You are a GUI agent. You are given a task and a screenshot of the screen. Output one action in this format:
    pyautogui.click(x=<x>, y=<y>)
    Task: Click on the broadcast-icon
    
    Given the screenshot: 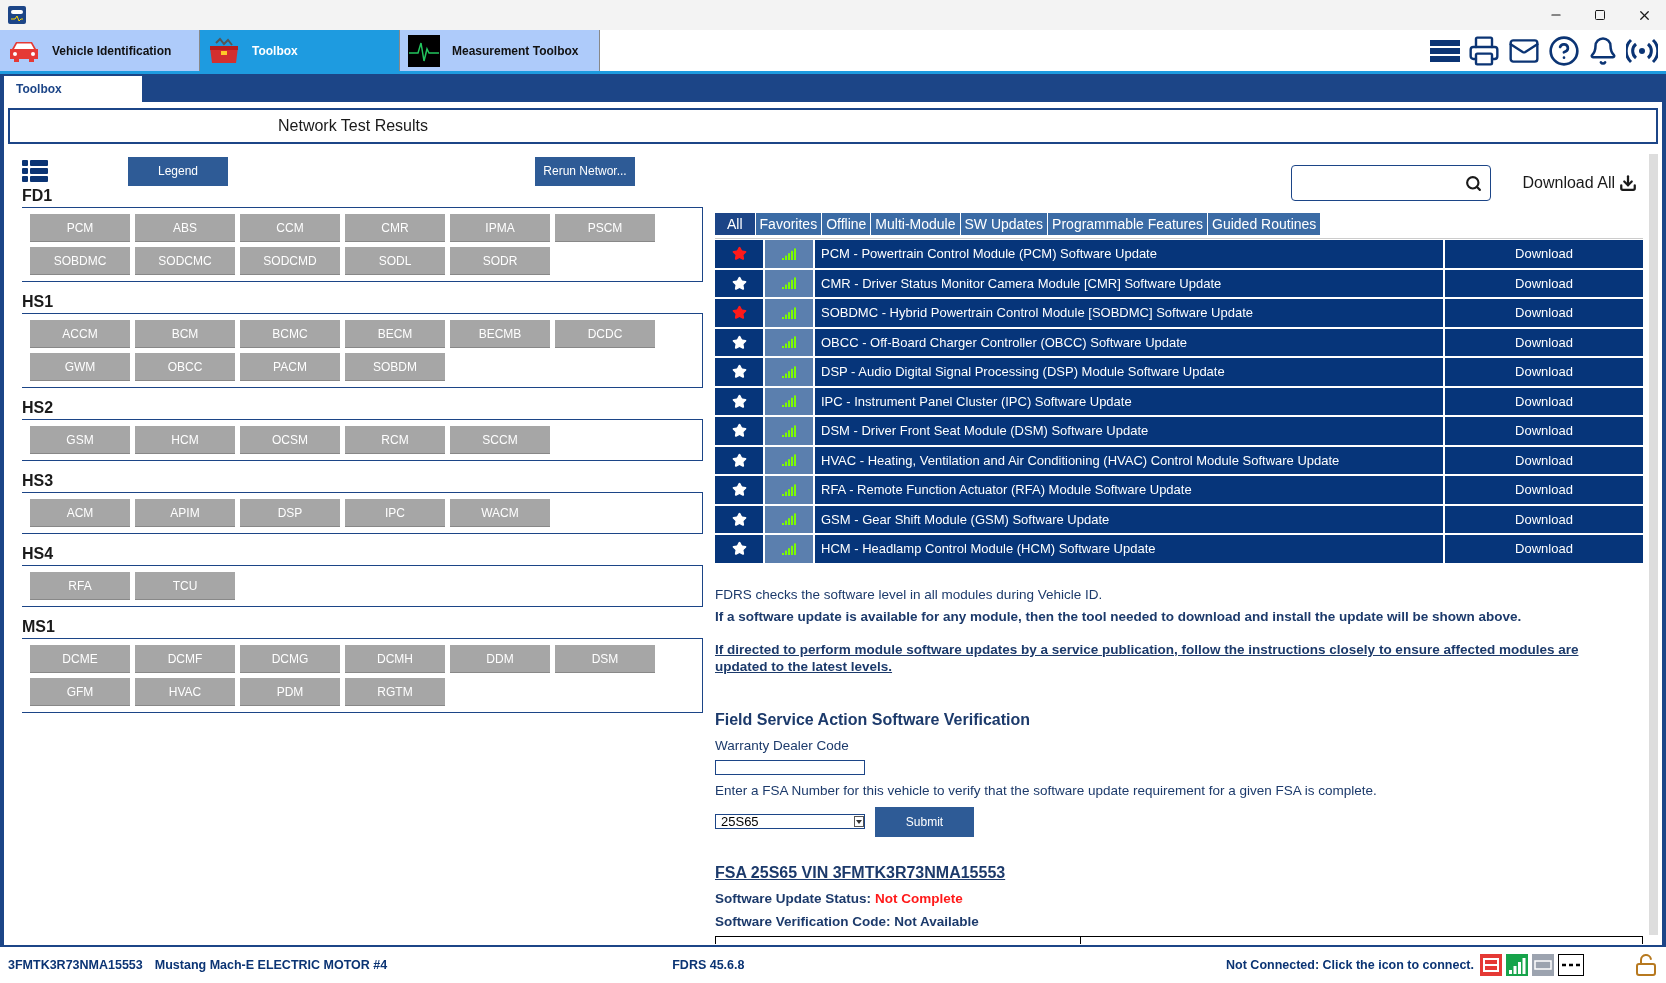 What is the action you would take?
    pyautogui.click(x=1642, y=50)
    